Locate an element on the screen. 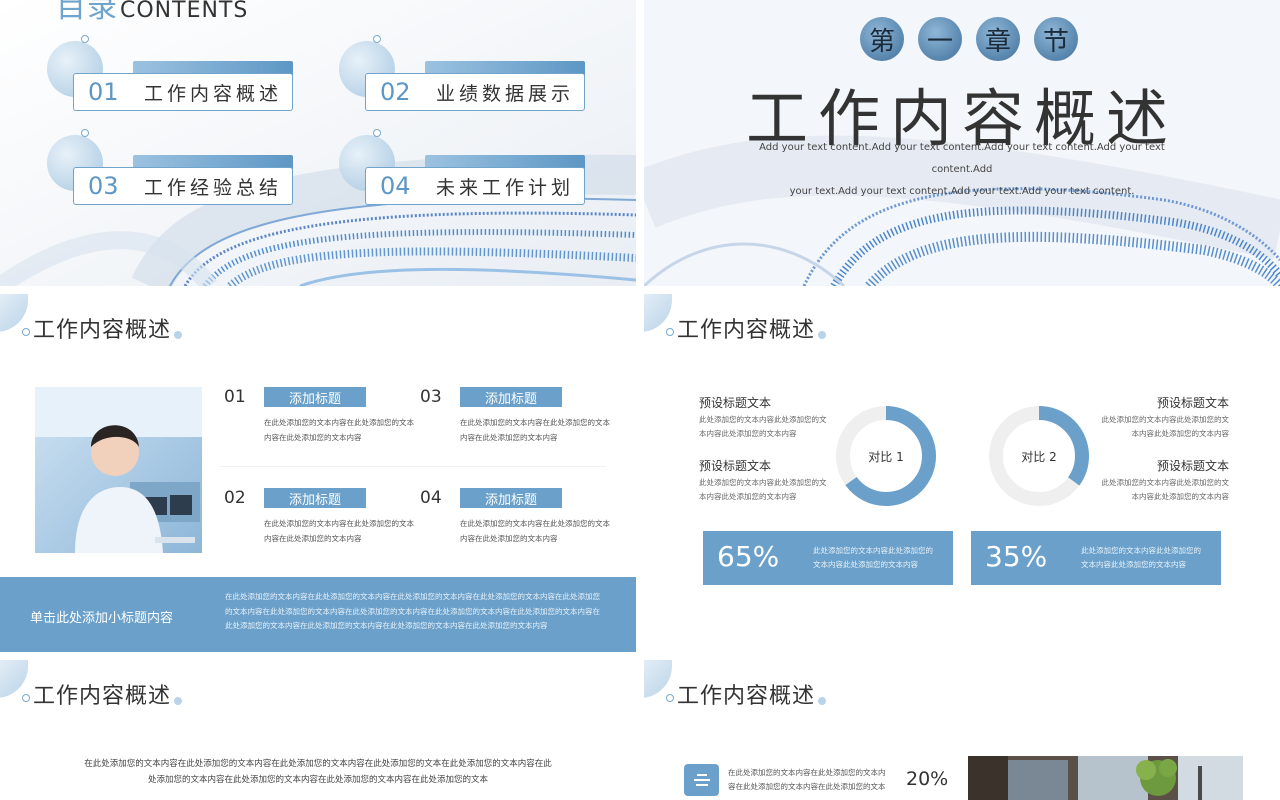 Image resolution: width=1280 pixels, height=800 pixels. donut-label: 对比 2 is located at coordinates (1039, 456).